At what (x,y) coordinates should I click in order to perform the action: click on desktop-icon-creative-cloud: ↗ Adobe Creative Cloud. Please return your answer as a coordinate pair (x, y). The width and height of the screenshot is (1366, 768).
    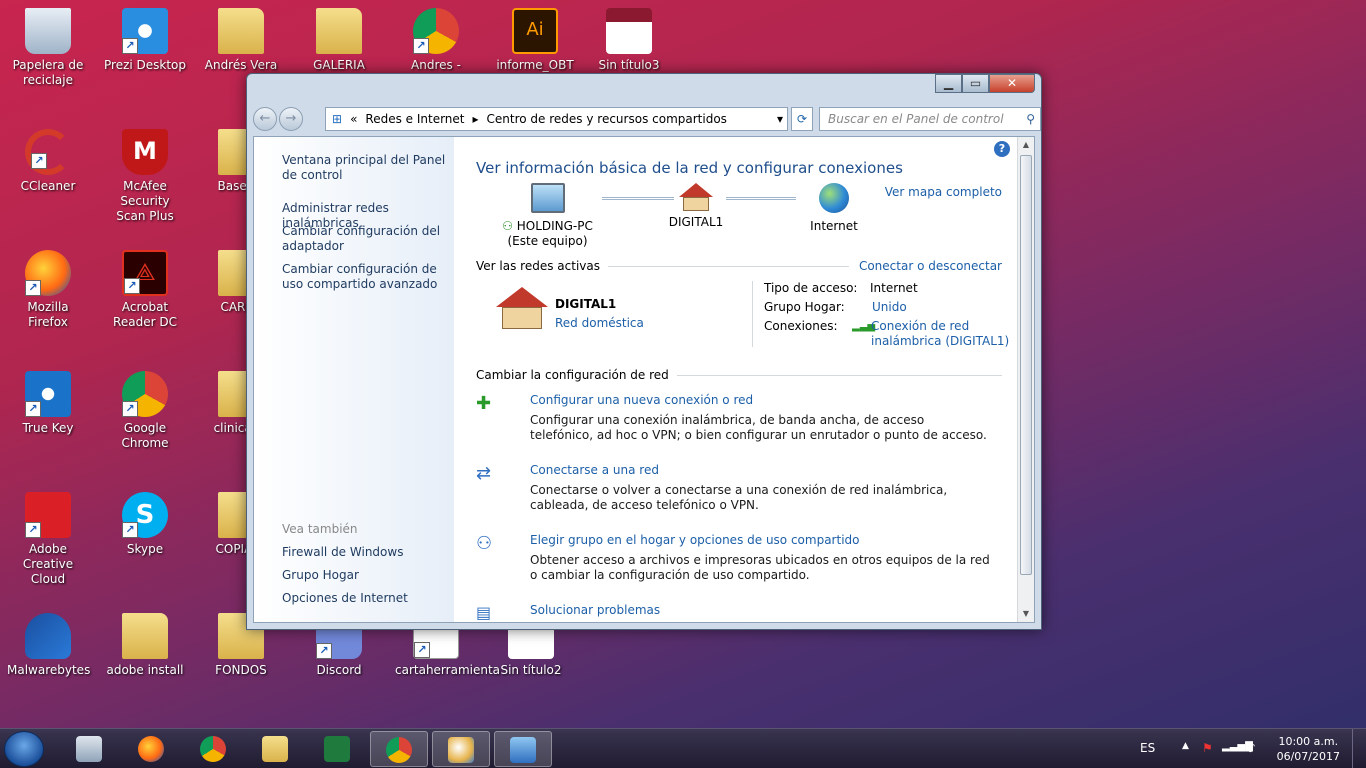
    Looking at the image, I should click on (48, 539).